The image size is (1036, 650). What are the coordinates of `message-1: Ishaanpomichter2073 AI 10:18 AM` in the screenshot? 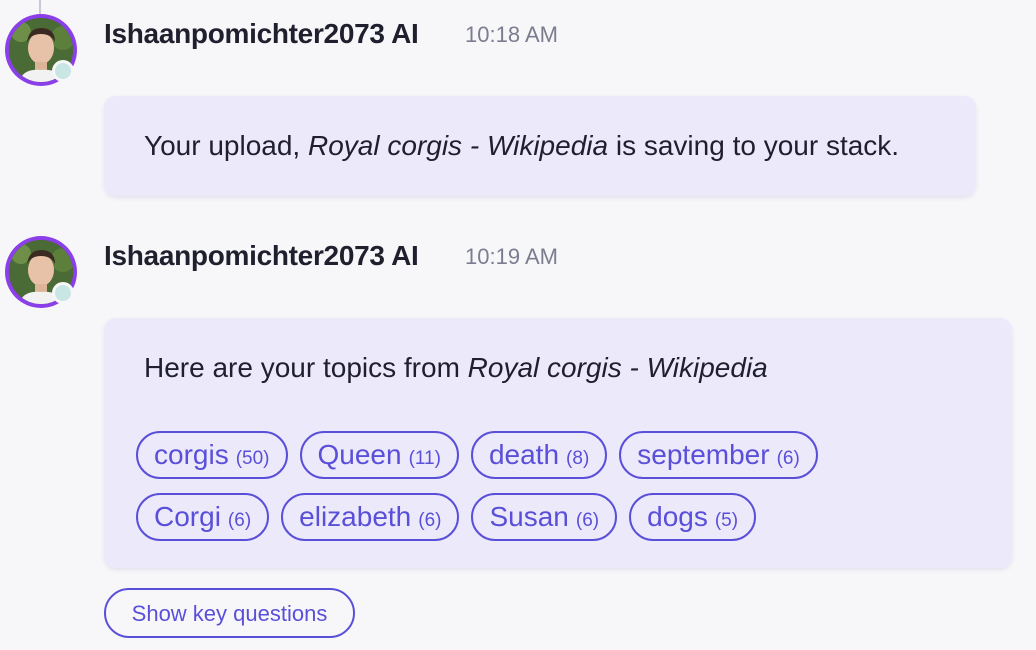 It's located at (518, 43).